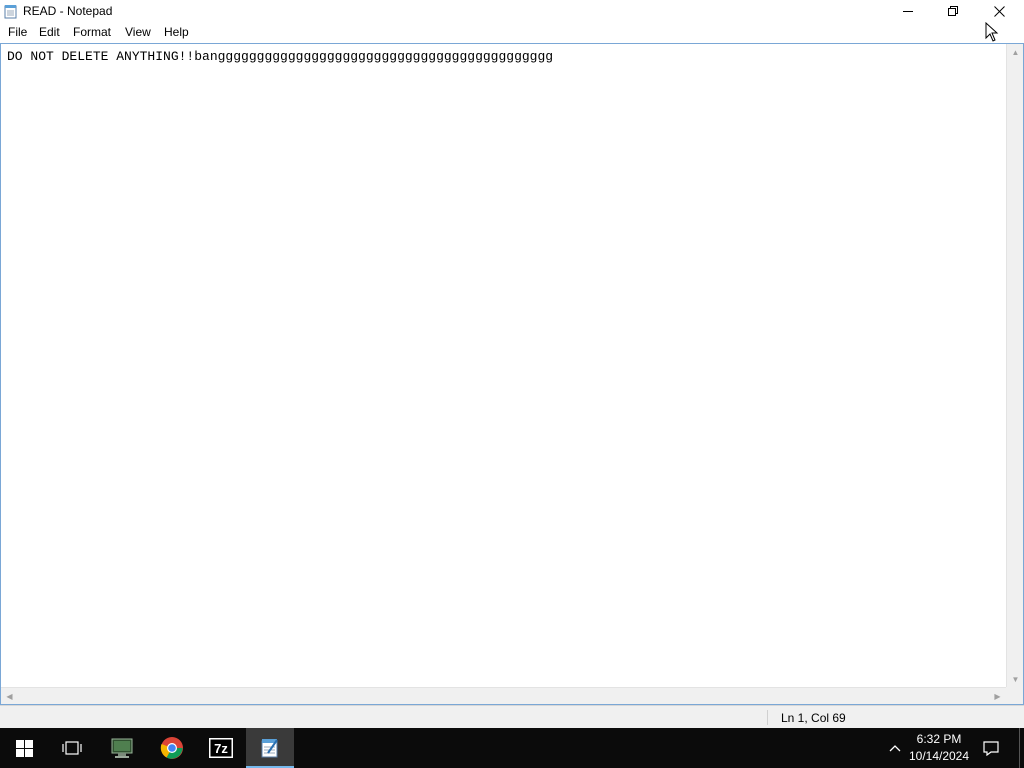 This screenshot has height=768, width=1024. I want to click on chevron-up-icon, so click(895, 748).